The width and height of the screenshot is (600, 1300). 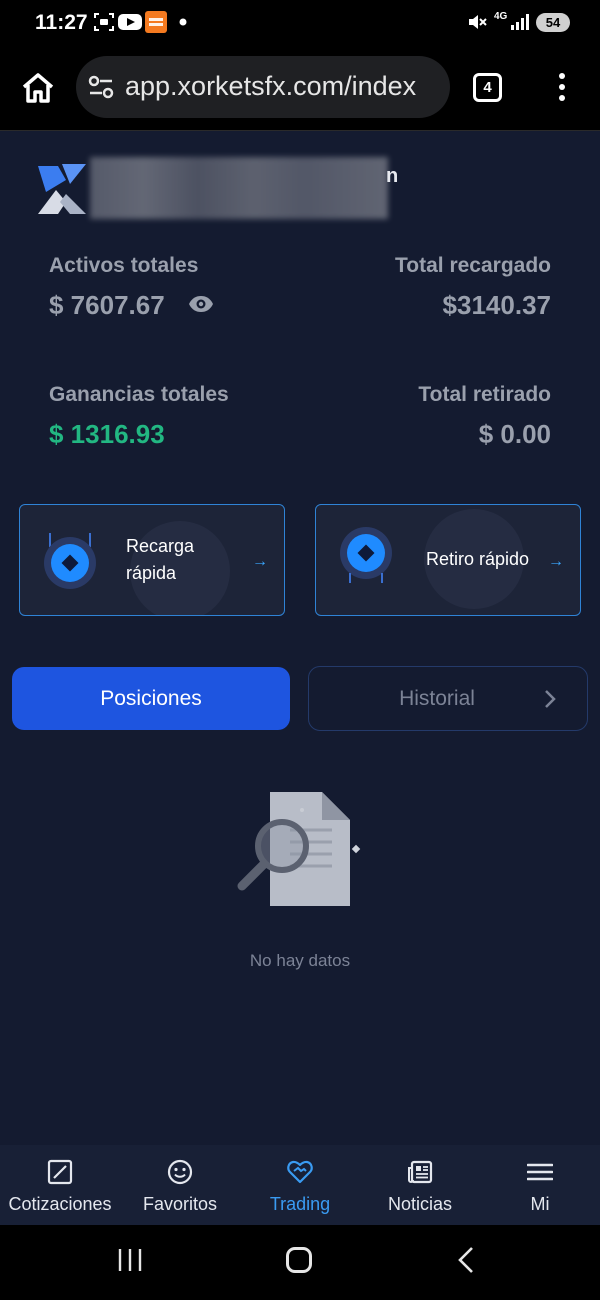 I want to click on total-assets-value: $ 7607.67, so click(x=107, y=305).